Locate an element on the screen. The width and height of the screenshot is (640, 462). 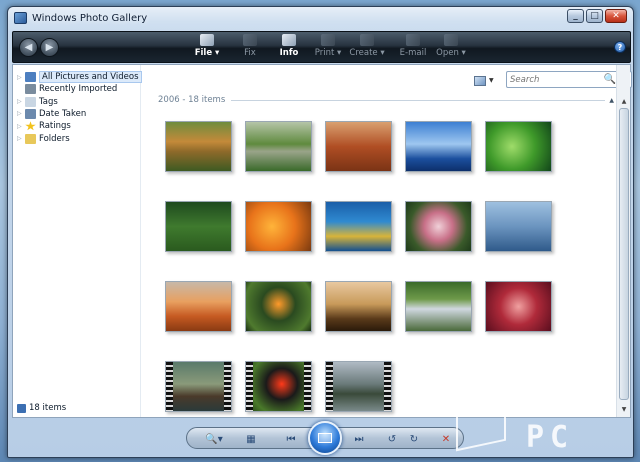
search-icon: 🔍 is located at coordinates (610, 79).